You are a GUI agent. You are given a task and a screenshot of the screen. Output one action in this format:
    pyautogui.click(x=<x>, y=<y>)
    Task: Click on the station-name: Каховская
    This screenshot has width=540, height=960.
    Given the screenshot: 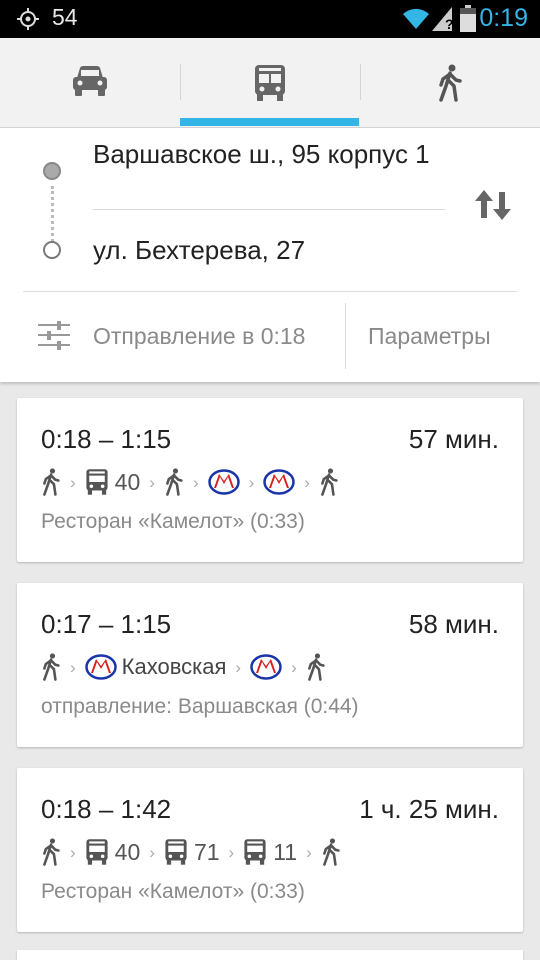 What is the action you would take?
    pyautogui.click(x=174, y=666)
    